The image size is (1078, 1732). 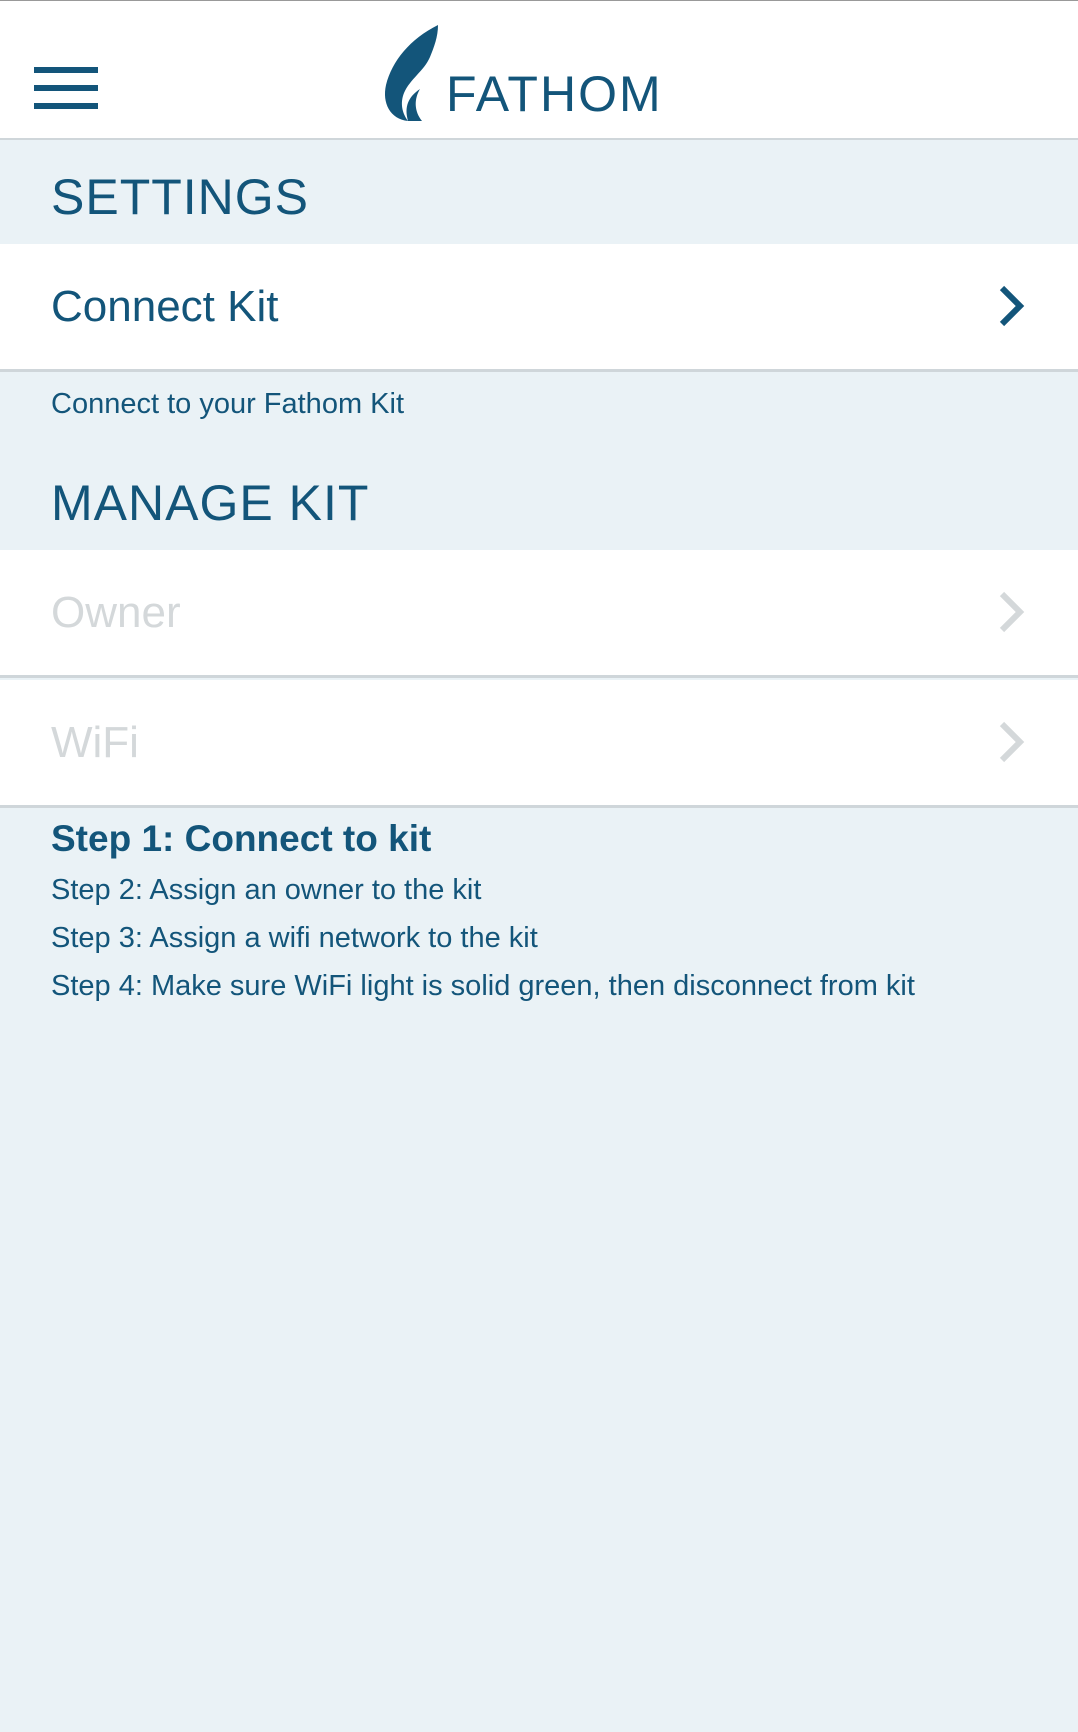 I want to click on fathom-logo: FATHOM, so click(x=540, y=73).